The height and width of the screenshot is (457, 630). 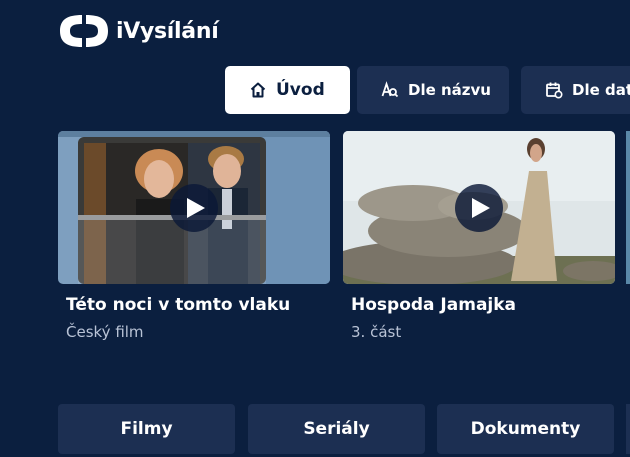 I want to click on calendar-icon, so click(x=554, y=90).